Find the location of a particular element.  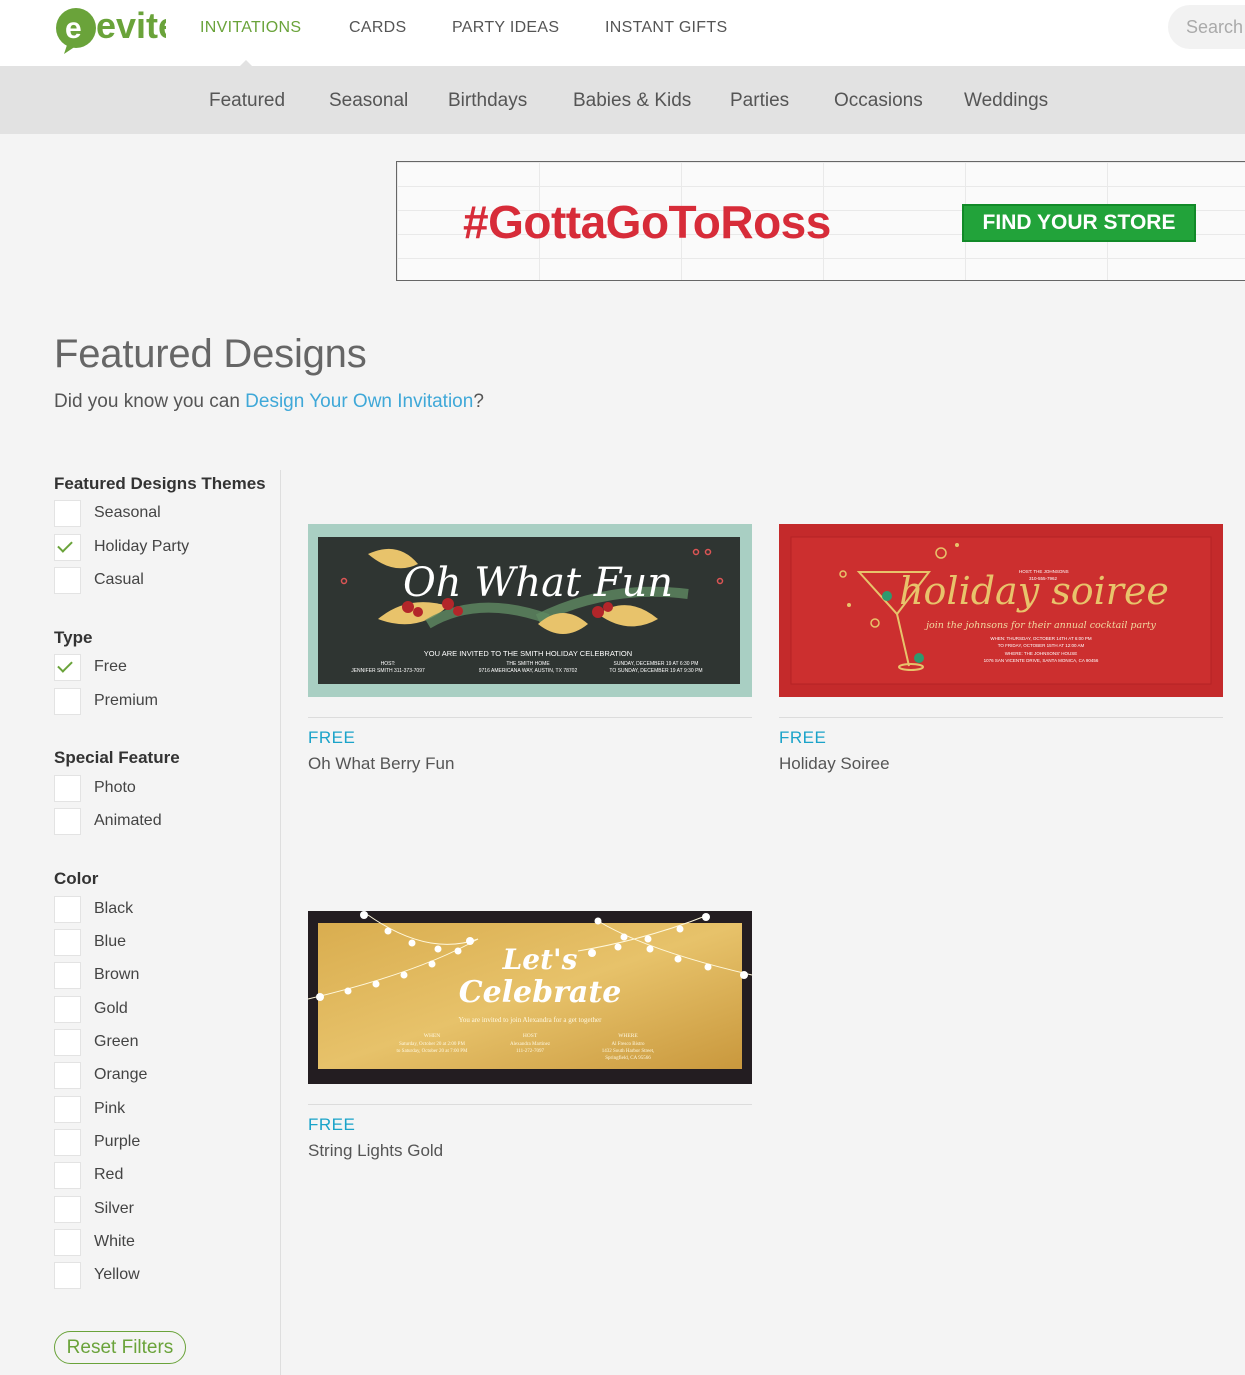

filter-color-blue: Blue is located at coordinates (154, 942).